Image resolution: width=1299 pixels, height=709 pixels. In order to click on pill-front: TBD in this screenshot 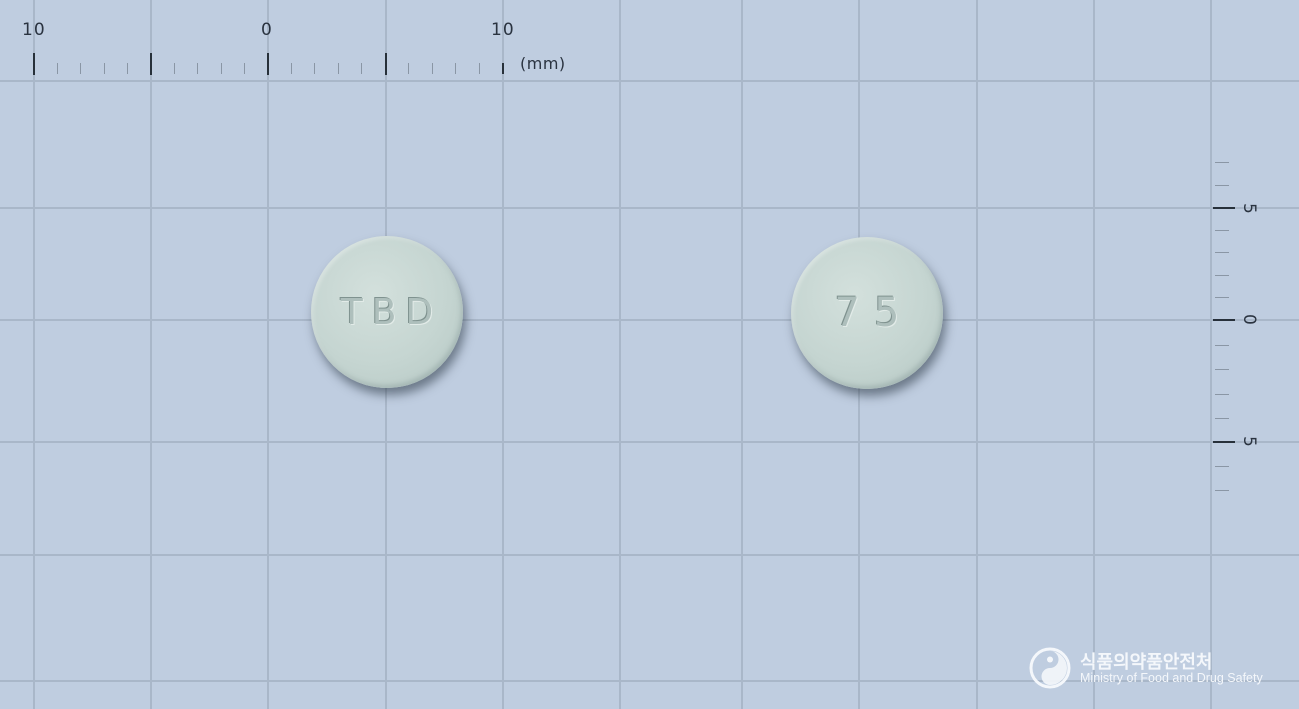, I will do `click(387, 312)`.